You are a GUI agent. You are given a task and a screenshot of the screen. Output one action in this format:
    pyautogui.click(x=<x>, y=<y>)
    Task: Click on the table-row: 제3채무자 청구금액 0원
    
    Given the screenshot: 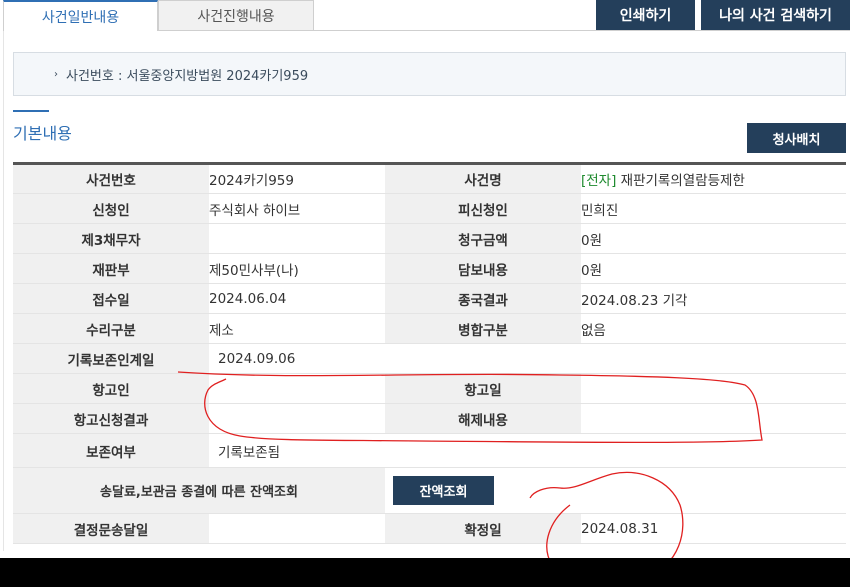 What is the action you would take?
    pyautogui.click(x=429, y=238)
    